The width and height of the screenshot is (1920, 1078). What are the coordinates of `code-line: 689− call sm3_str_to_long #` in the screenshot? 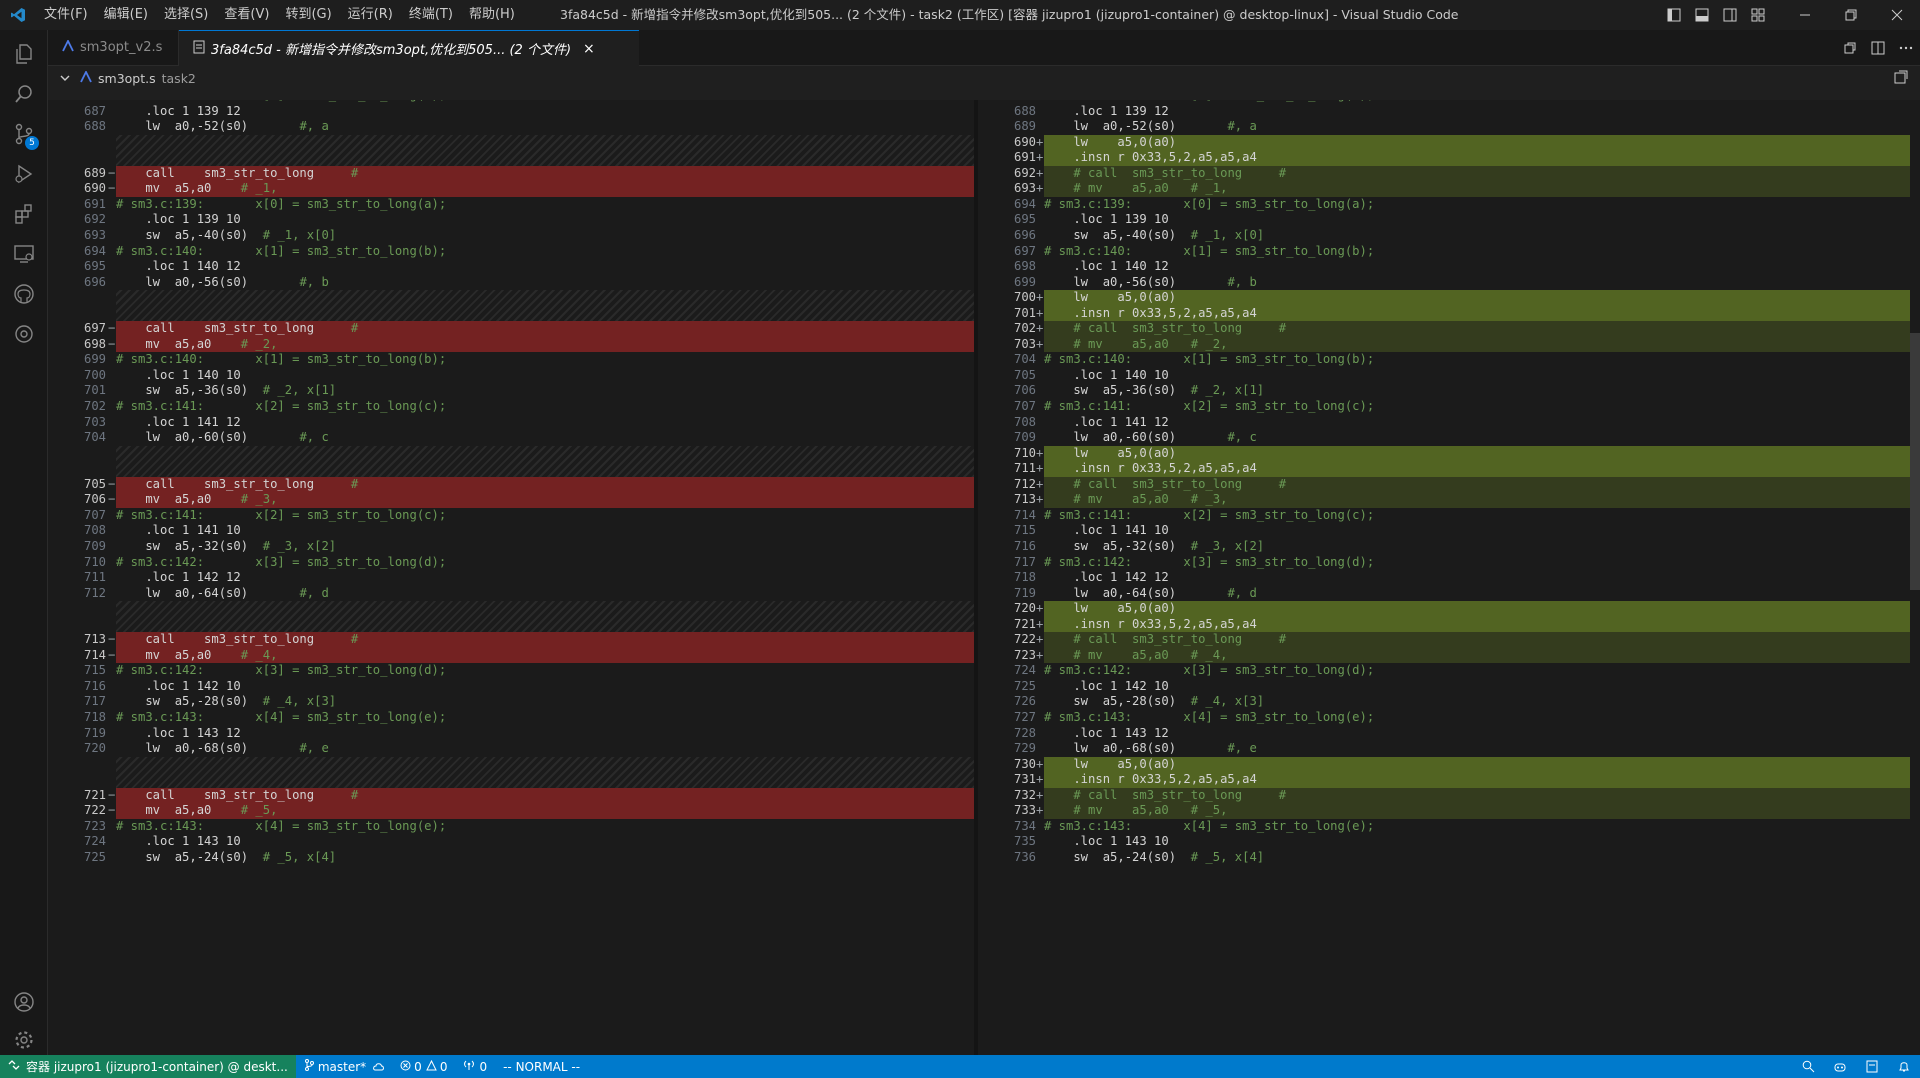 It's located at (511, 173).